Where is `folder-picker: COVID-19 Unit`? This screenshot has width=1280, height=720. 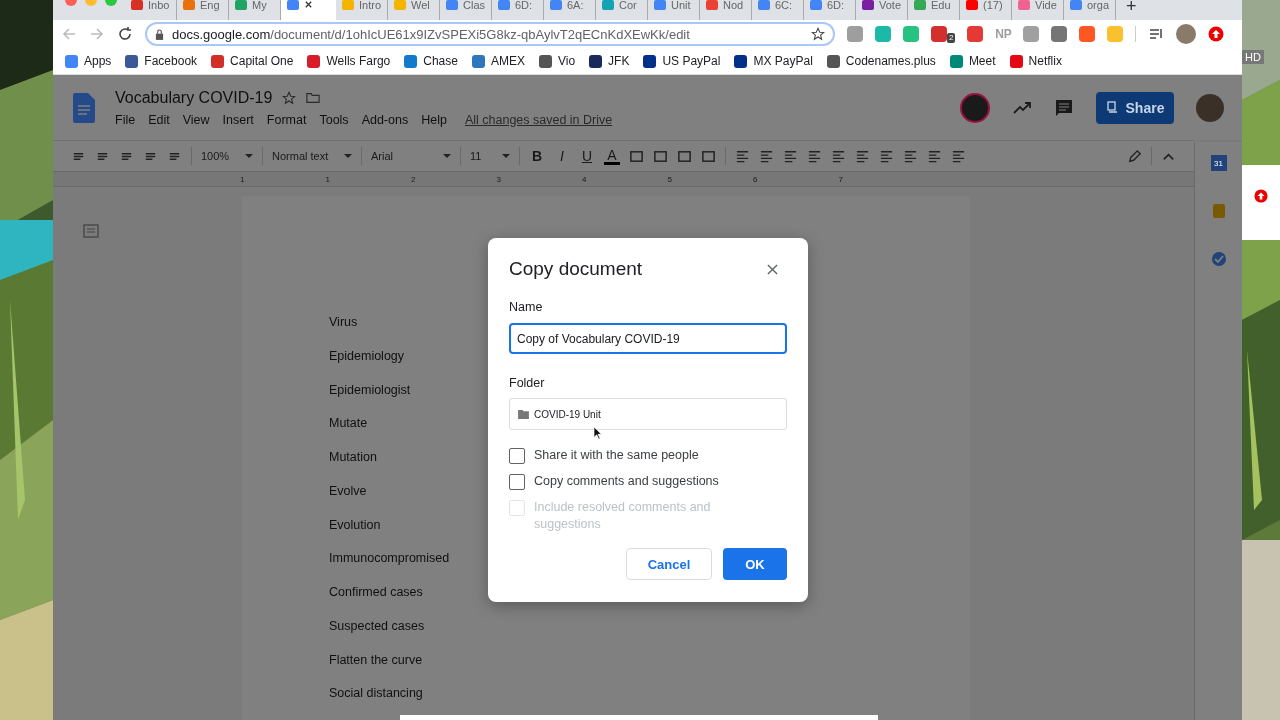 folder-picker: COVID-19 Unit is located at coordinates (648, 414).